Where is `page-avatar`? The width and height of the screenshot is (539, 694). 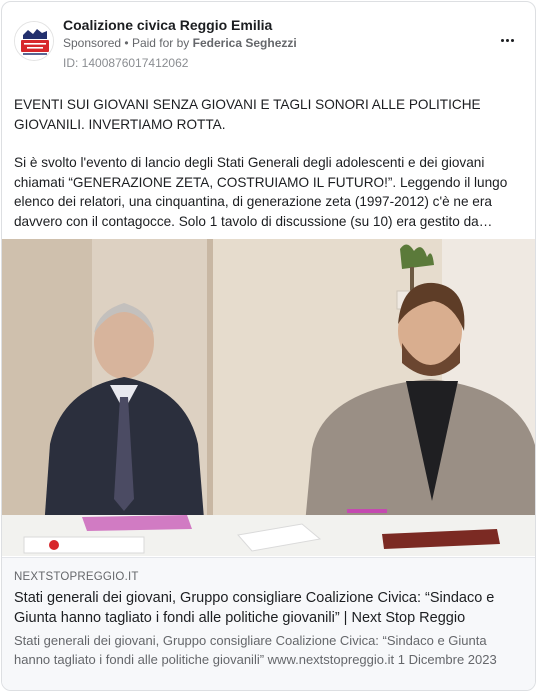 page-avatar is located at coordinates (34, 41).